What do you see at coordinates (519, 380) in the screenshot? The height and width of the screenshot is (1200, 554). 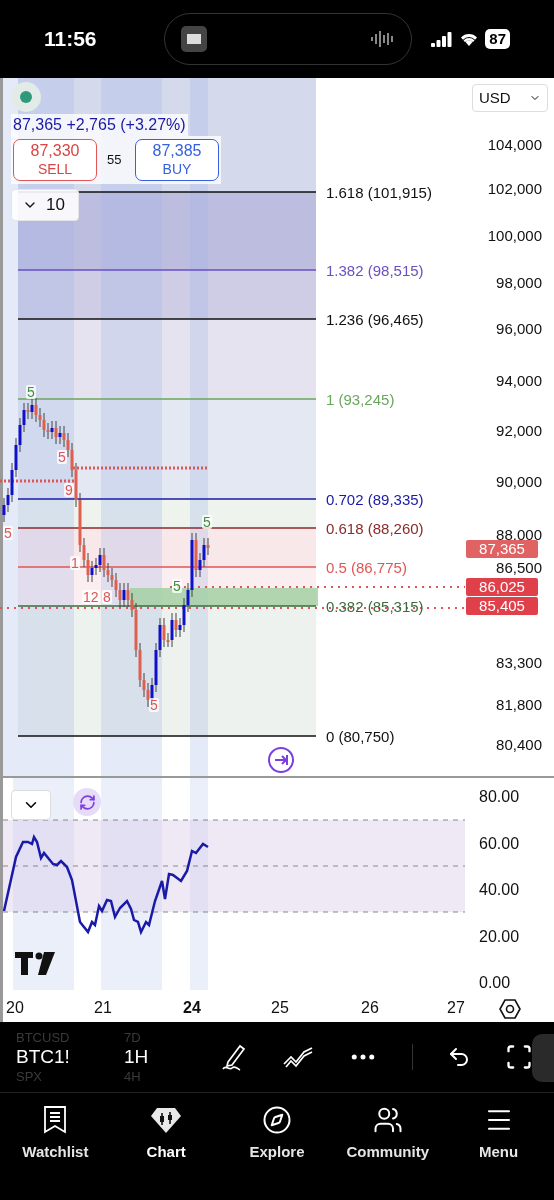 I see `price-axis-label: 94,000` at bounding box center [519, 380].